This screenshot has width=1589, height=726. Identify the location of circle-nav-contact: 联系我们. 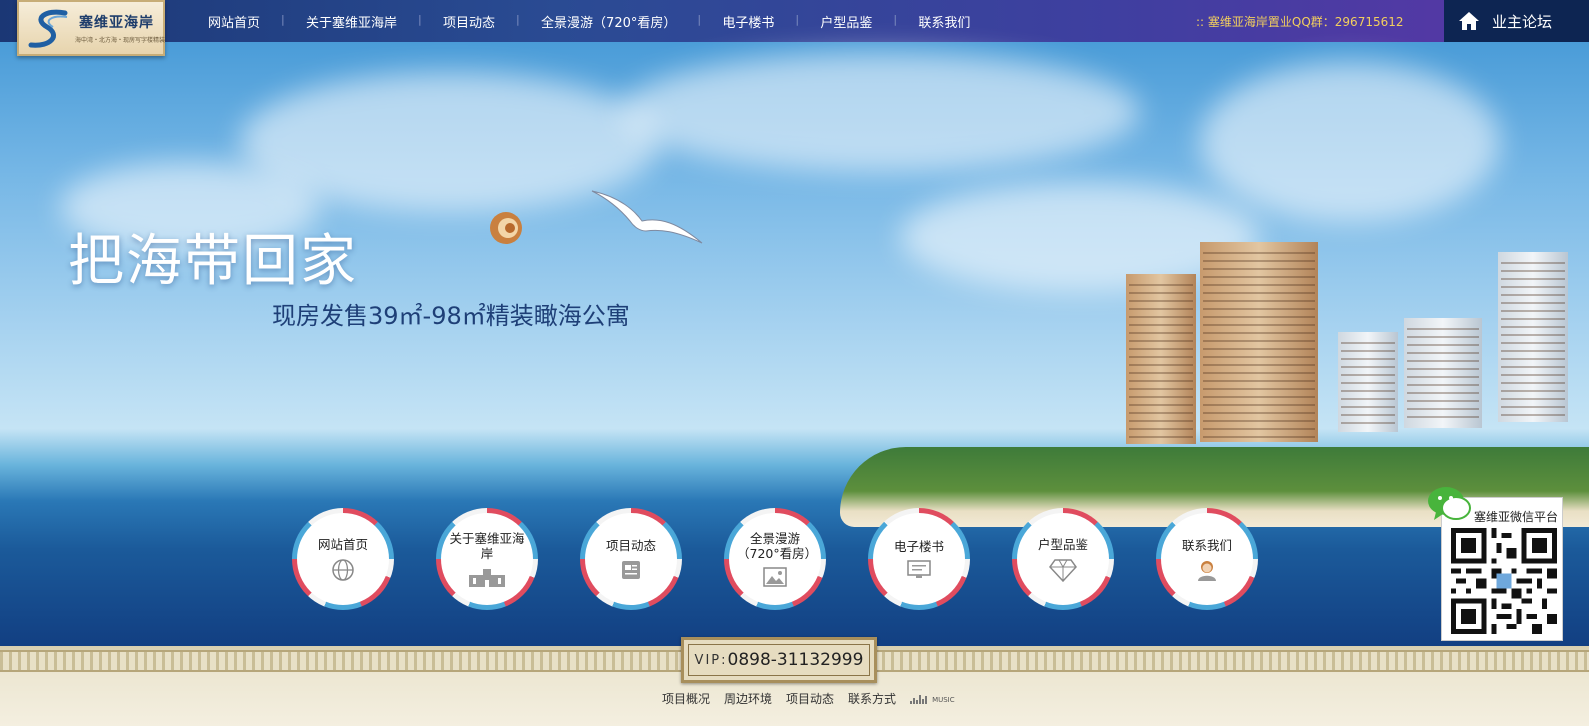
(1207, 559).